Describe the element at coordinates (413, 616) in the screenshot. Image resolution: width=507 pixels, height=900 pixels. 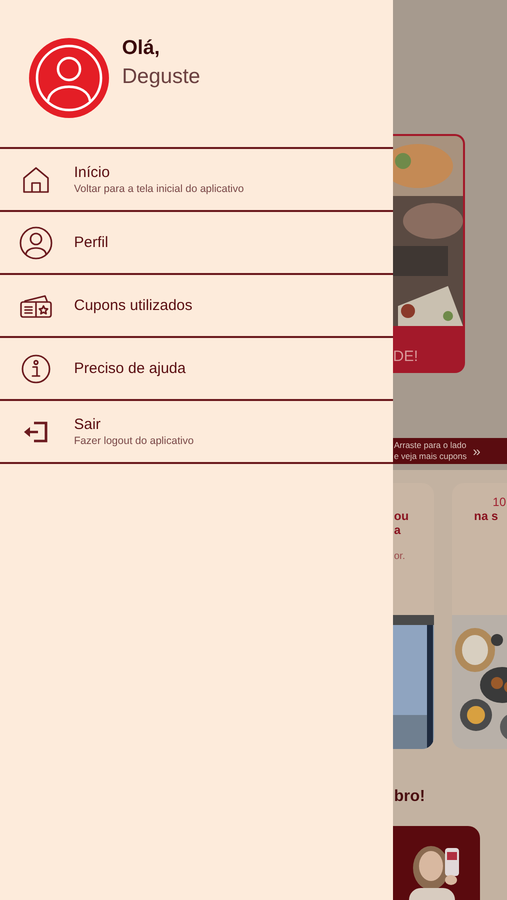
I see `offer-card: ou a or.` at that location.